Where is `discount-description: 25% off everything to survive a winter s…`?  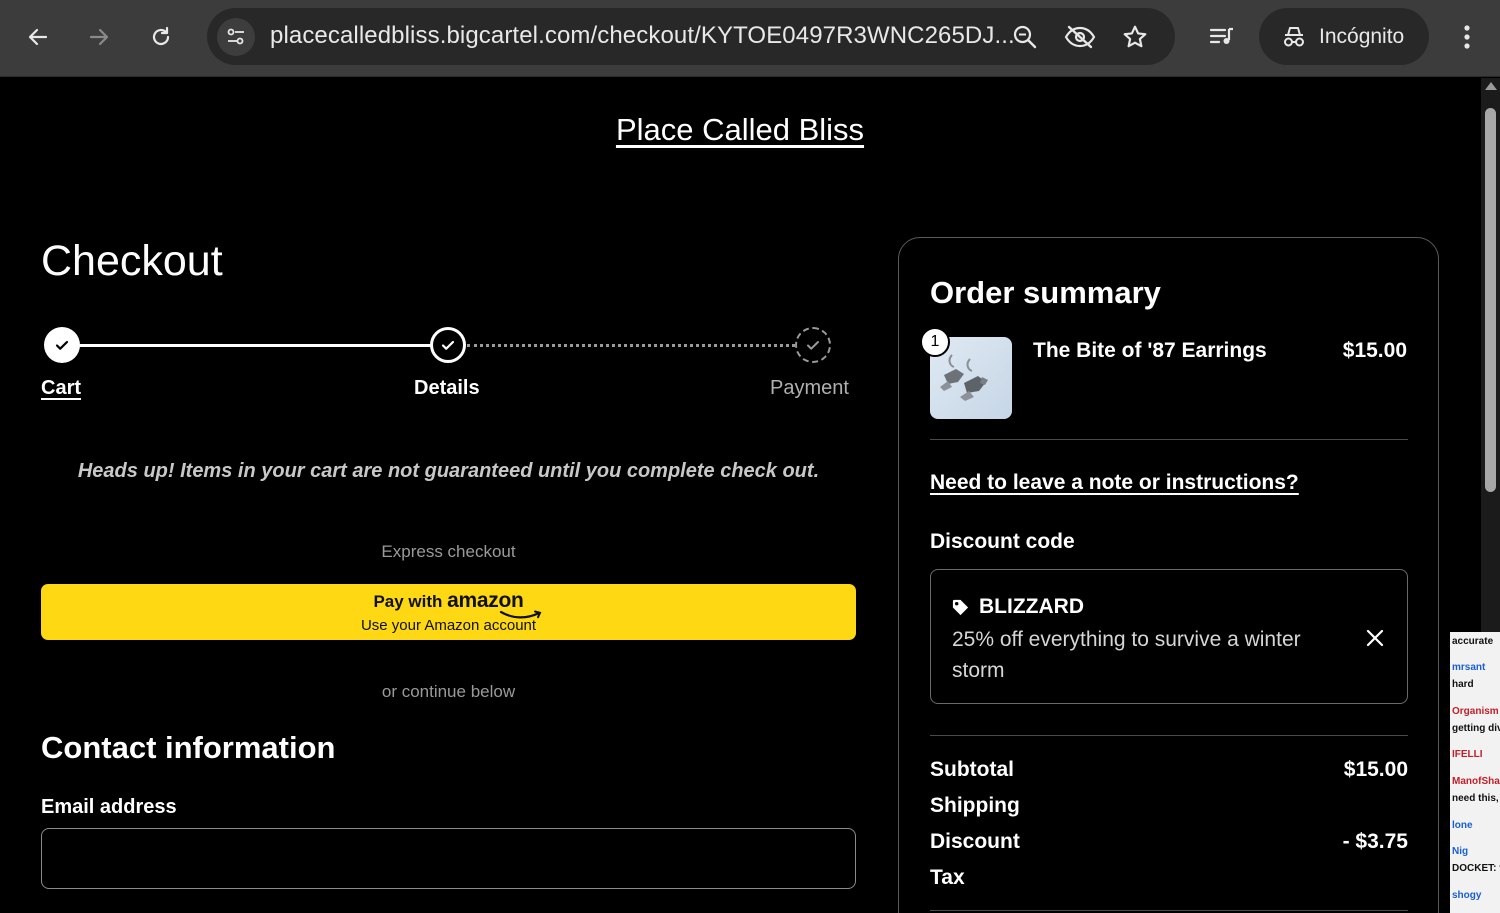 discount-description: 25% off everything to survive a winter s… is located at coordinates (1126, 655).